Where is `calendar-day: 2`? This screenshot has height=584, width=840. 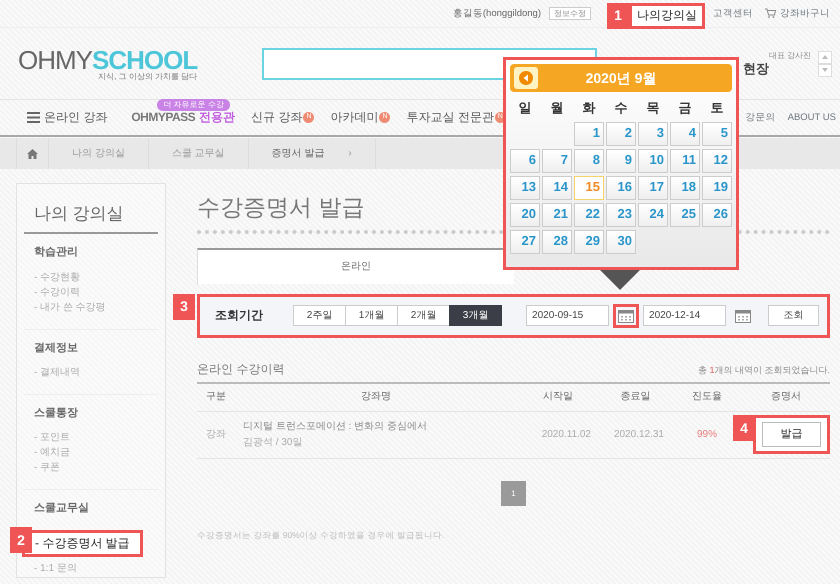 calendar-day: 2 is located at coordinates (621, 134).